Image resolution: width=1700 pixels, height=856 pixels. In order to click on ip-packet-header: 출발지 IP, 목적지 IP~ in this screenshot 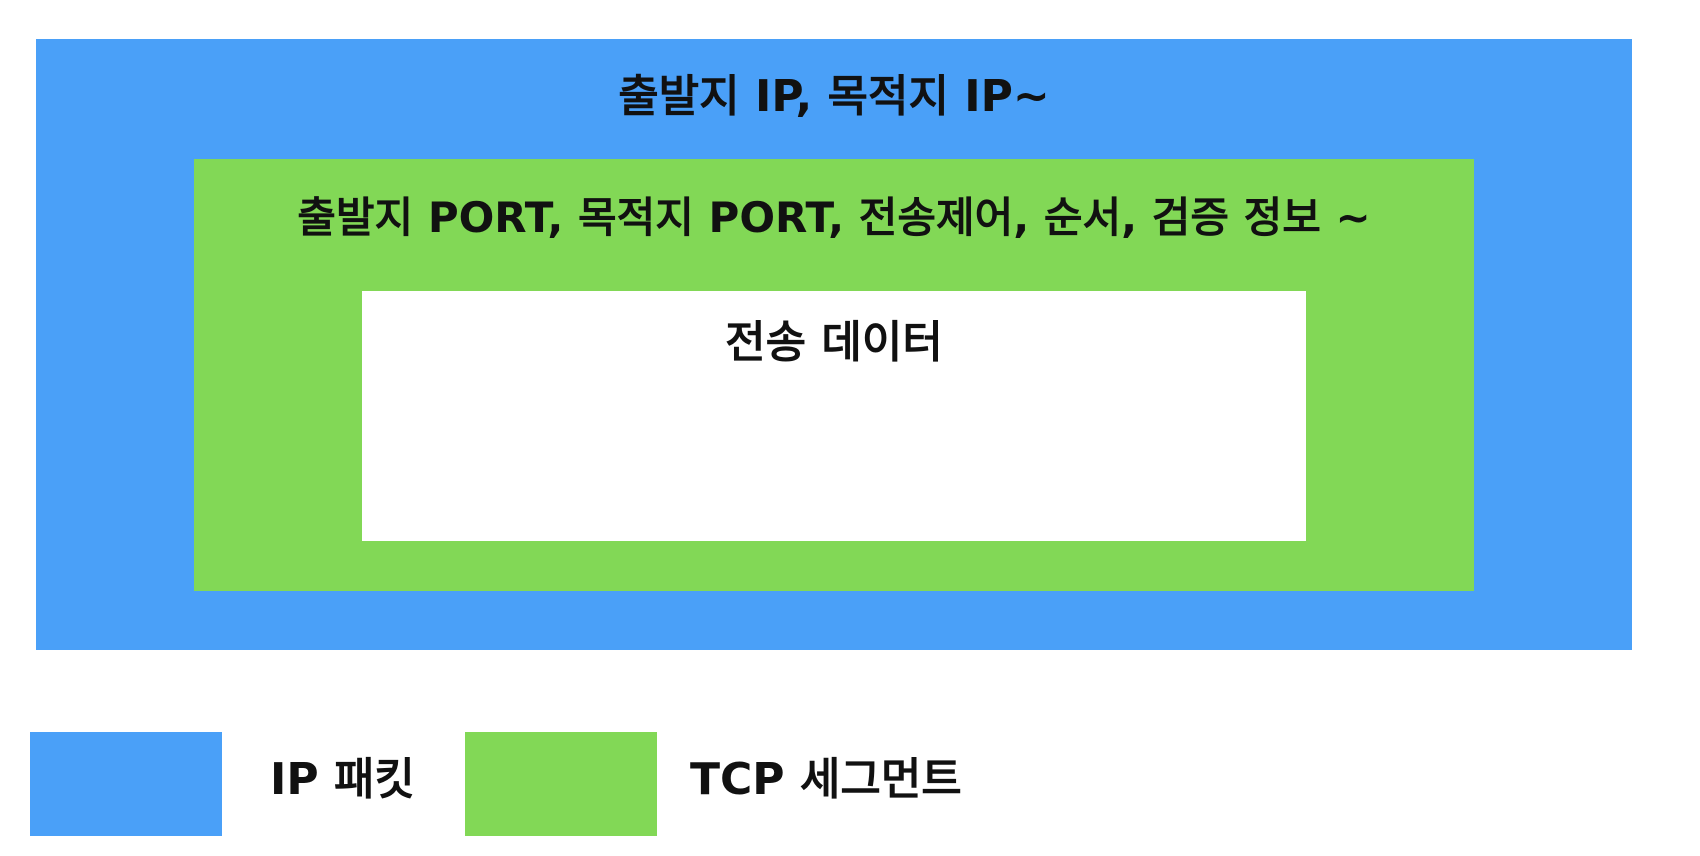, I will do `click(834, 96)`.